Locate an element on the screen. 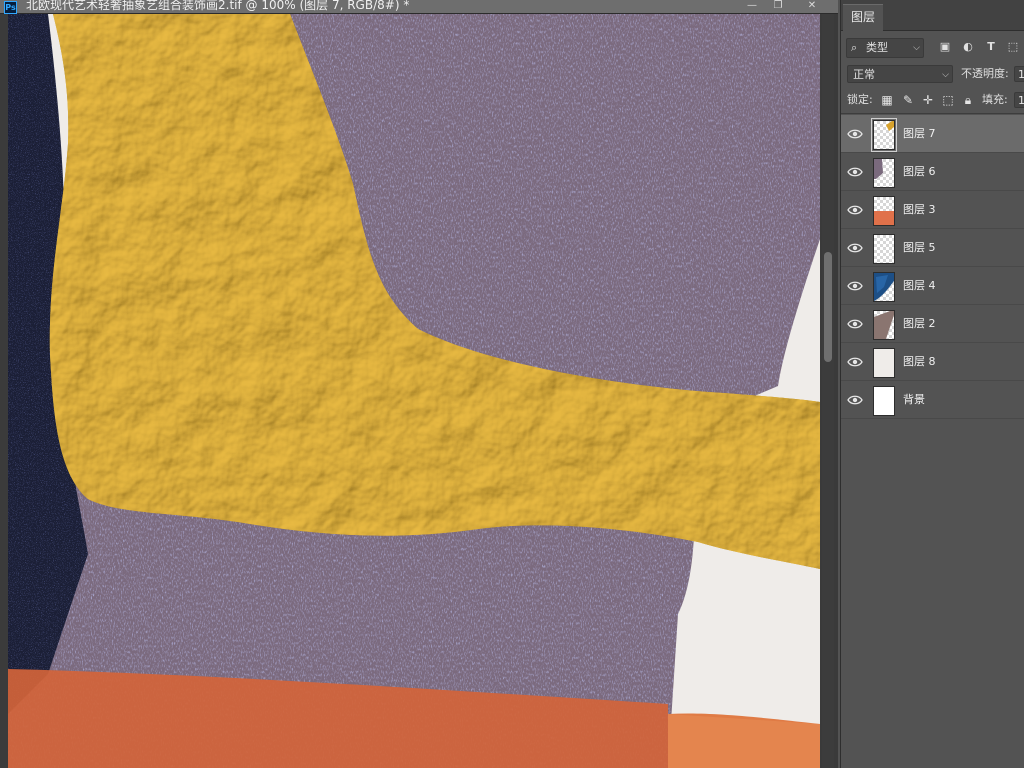 This screenshot has height=768, width=1024. layer-row-3: 图层 3 is located at coordinates (932, 210).